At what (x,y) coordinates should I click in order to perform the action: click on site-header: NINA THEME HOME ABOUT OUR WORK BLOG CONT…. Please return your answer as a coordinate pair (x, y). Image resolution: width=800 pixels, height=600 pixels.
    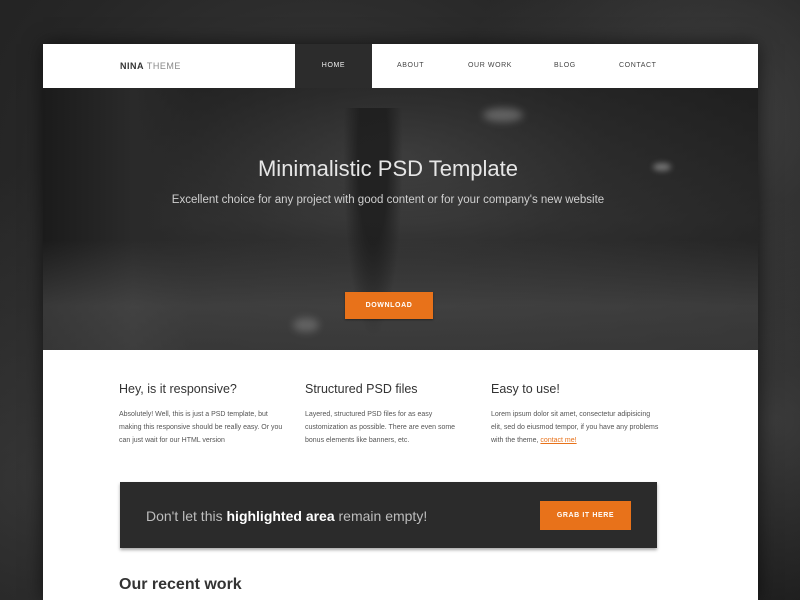
    Looking at the image, I should click on (400, 66).